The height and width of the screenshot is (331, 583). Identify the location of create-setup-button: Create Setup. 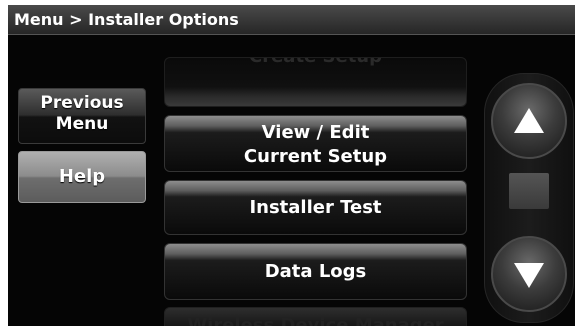
(315, 82).